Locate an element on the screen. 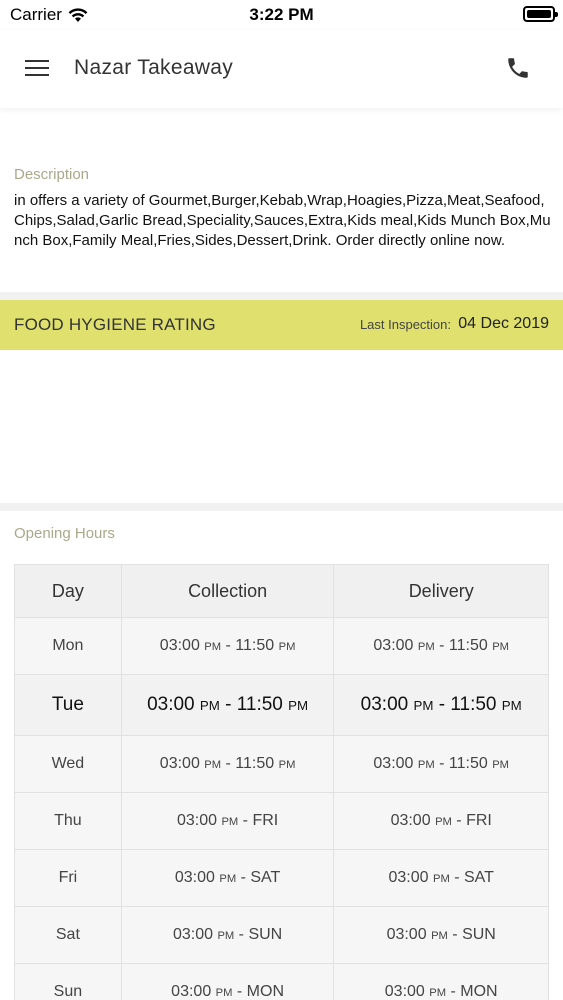 This screenshot has width=563, height=1000. collection-hours-cell: 03:00 PM - SAT is located at coordinates (227, 878).